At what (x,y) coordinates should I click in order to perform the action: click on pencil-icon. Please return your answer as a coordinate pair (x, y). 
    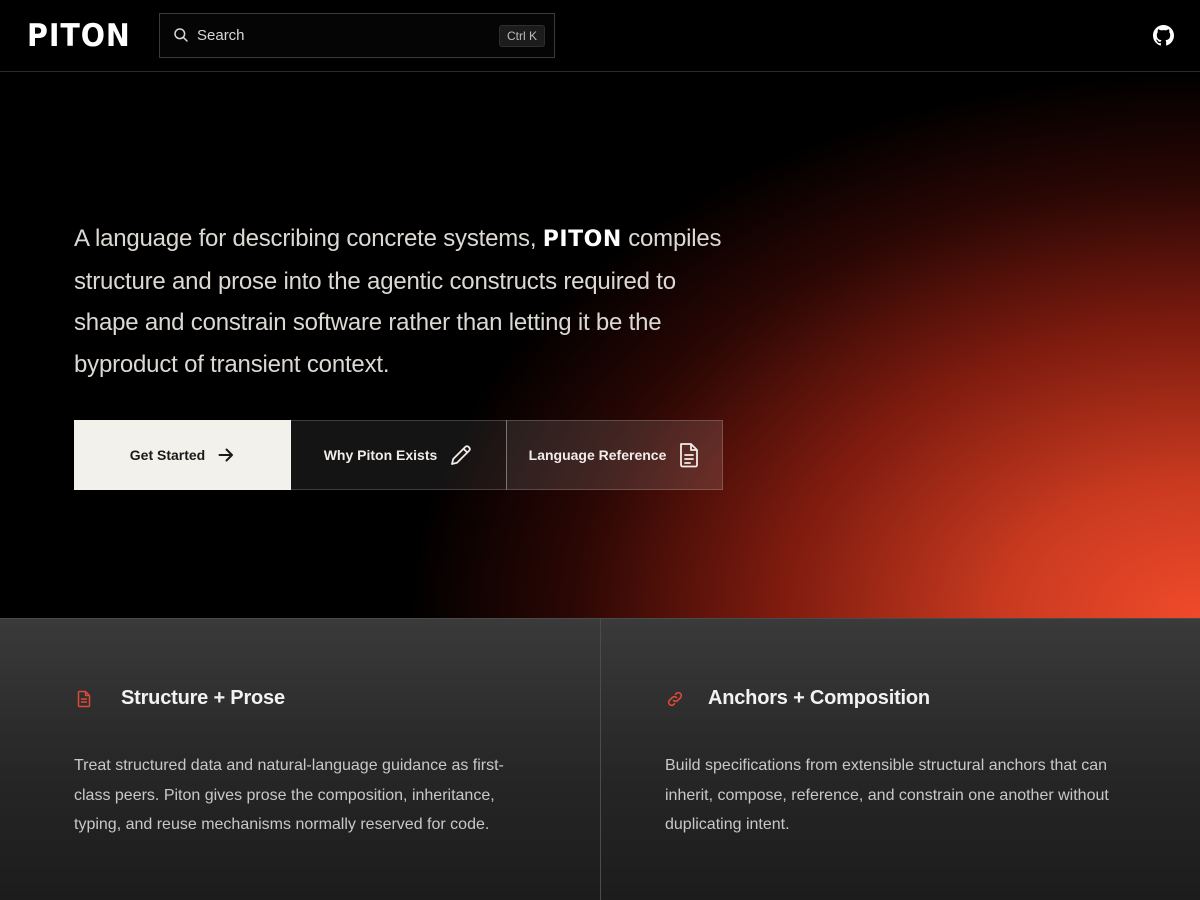
    Looking at the image, I should click on (461, 455).